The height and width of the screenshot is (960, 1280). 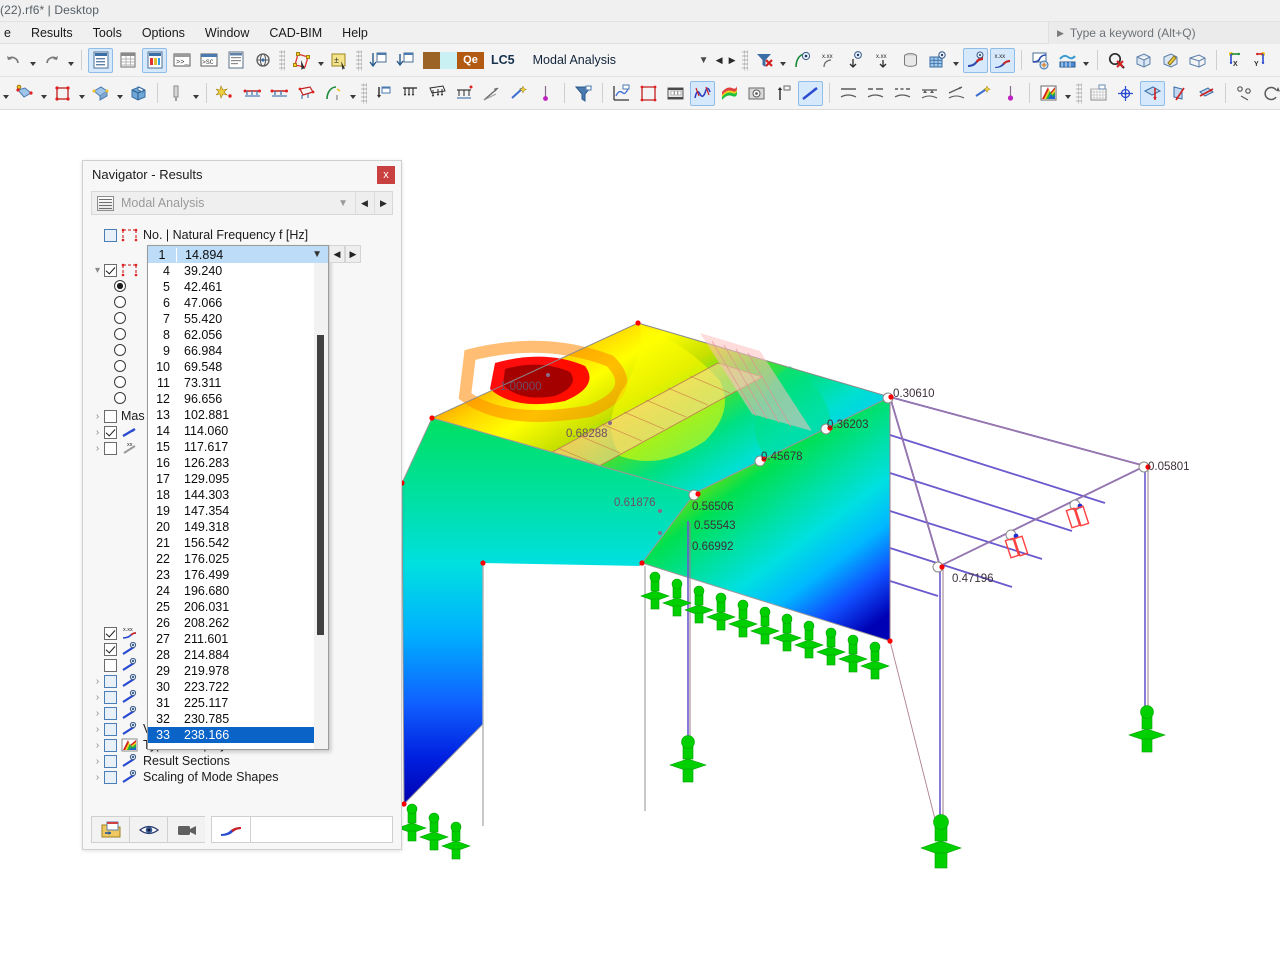 What do you see at coordinates (176, 93) in the screenshot?
I see `mesh-settings-button` at bounding box center [176, 93].